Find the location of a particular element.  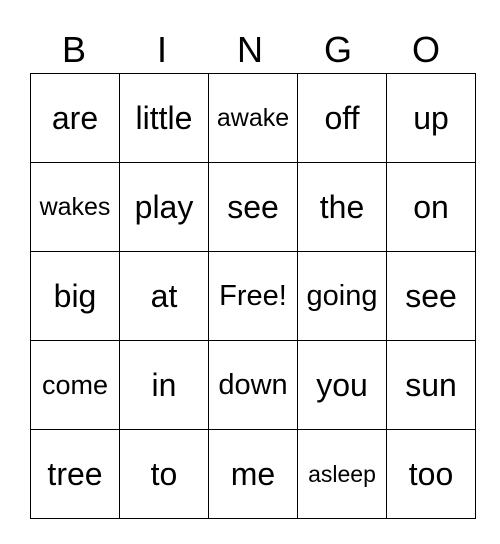

bingo-cell: me is located at coordinates (253, 474).